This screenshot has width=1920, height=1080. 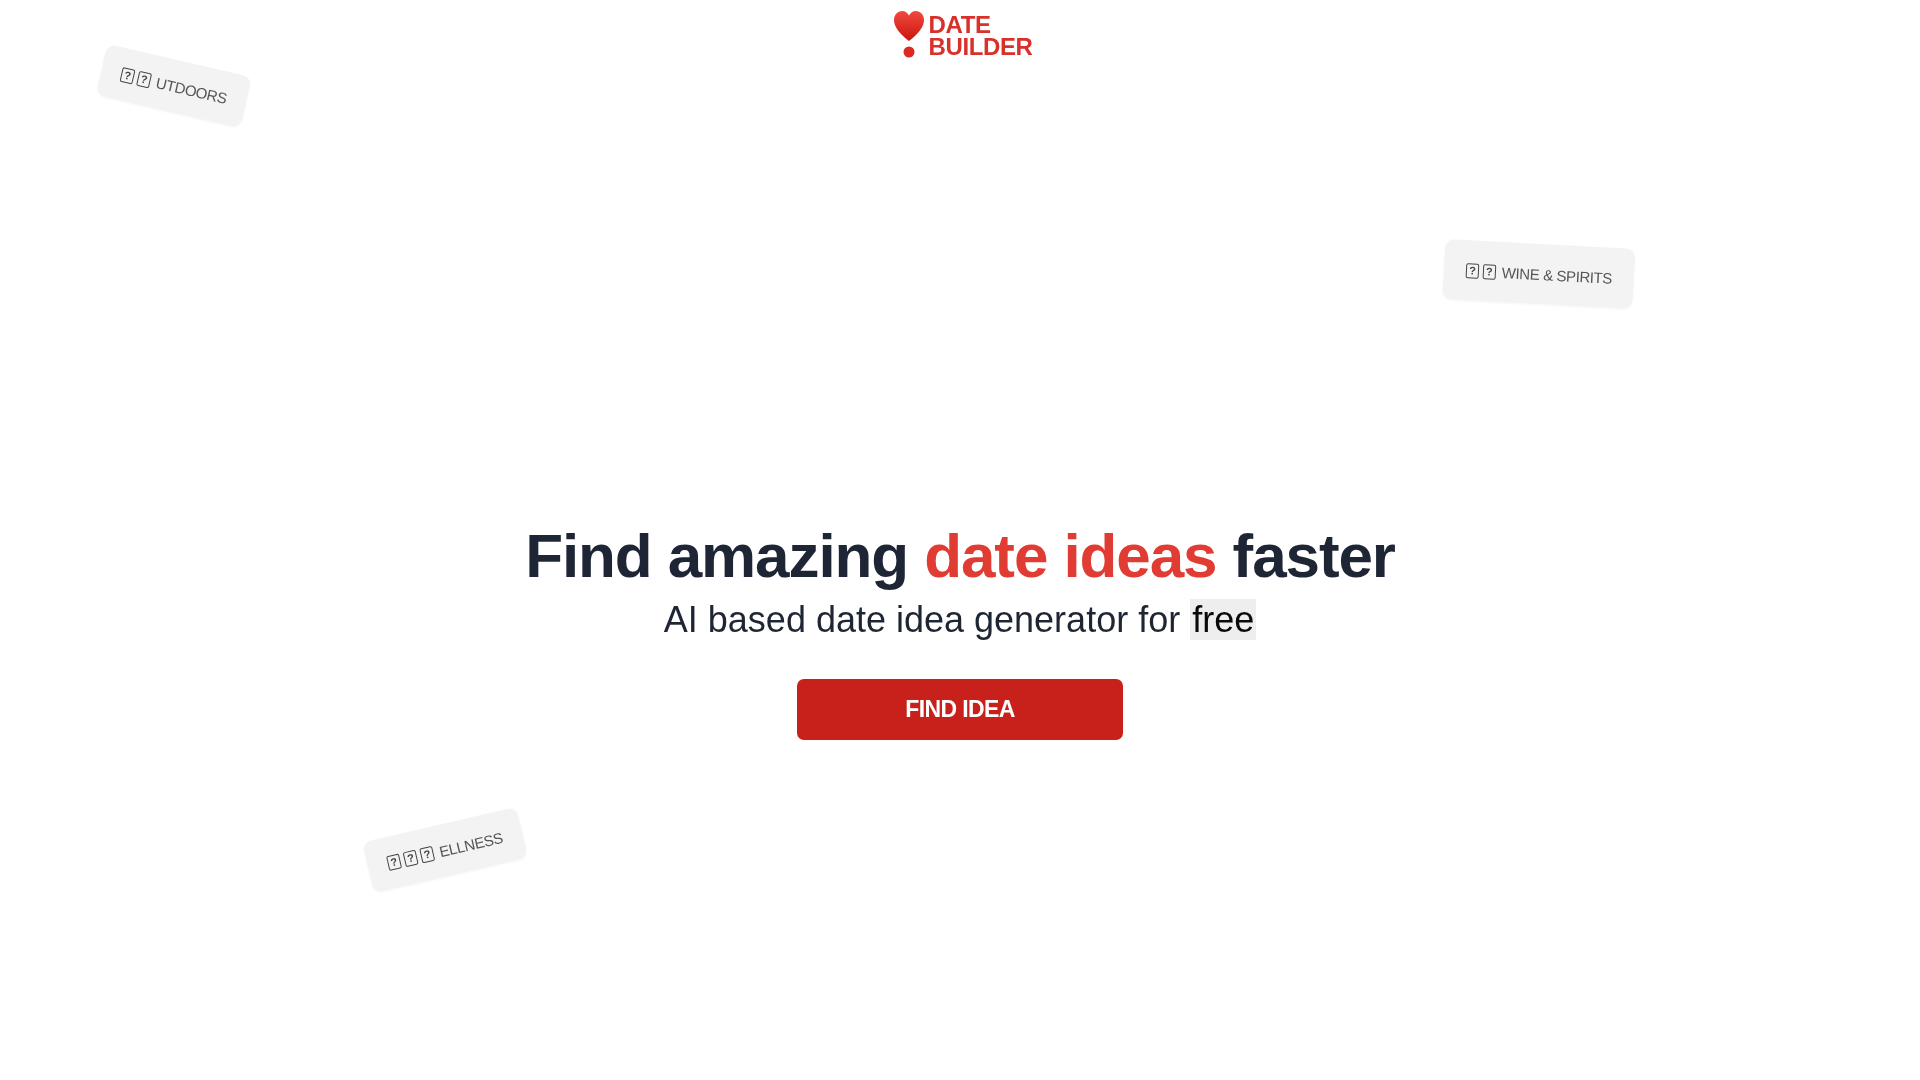 I want to click on tag-label: WINE & SPIRITS, so click(x=1557, y=275).